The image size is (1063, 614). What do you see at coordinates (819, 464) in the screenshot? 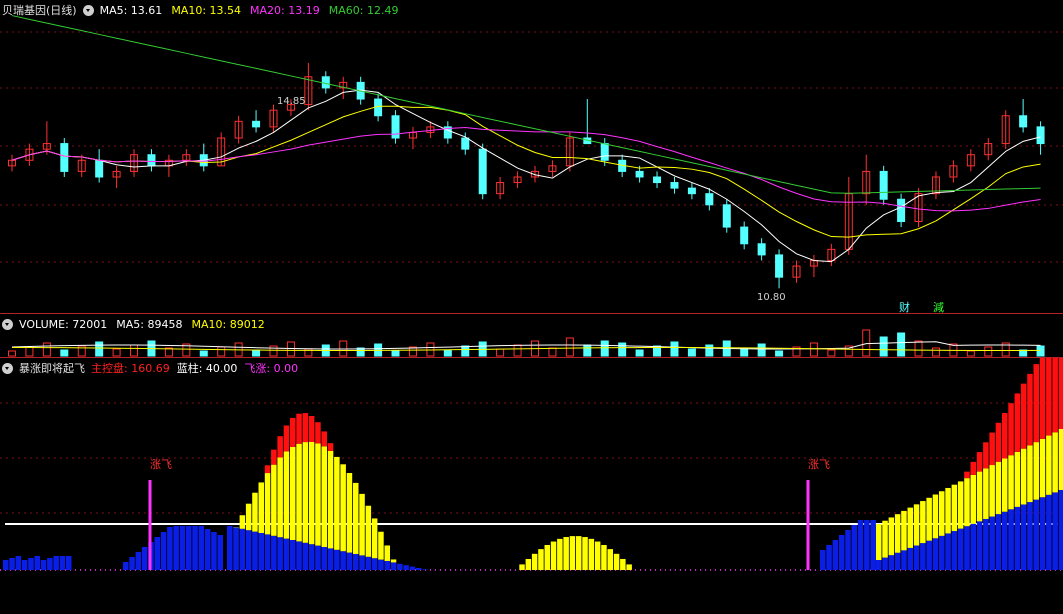
I see `signal-label-2: 涨飞` at bounding box center [819, 464].